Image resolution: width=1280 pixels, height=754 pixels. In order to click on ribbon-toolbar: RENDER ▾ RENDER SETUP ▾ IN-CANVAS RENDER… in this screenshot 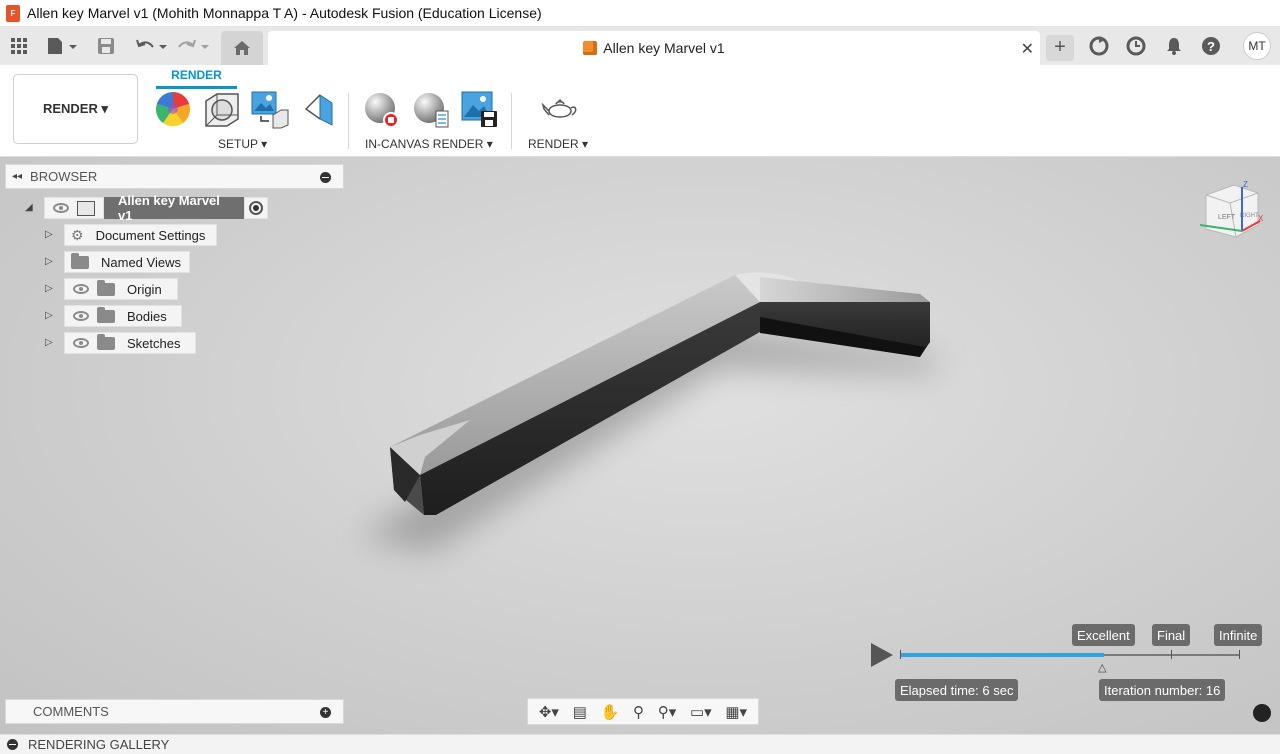, I will do `click(640, 111)`.